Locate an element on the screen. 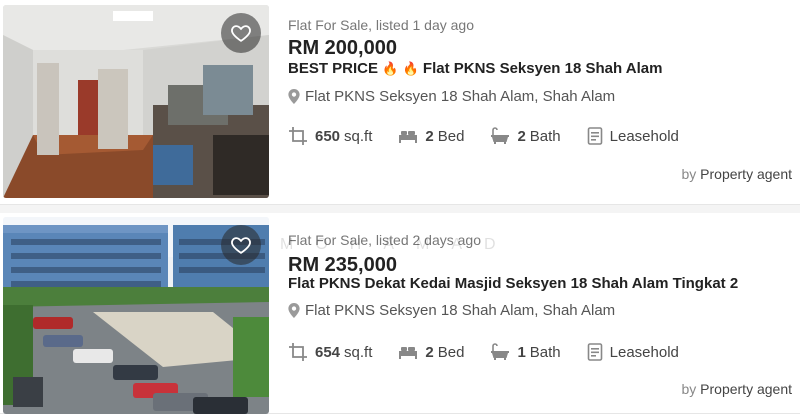  bath-feature: 1 Bath is located at coordinates (525, 352).